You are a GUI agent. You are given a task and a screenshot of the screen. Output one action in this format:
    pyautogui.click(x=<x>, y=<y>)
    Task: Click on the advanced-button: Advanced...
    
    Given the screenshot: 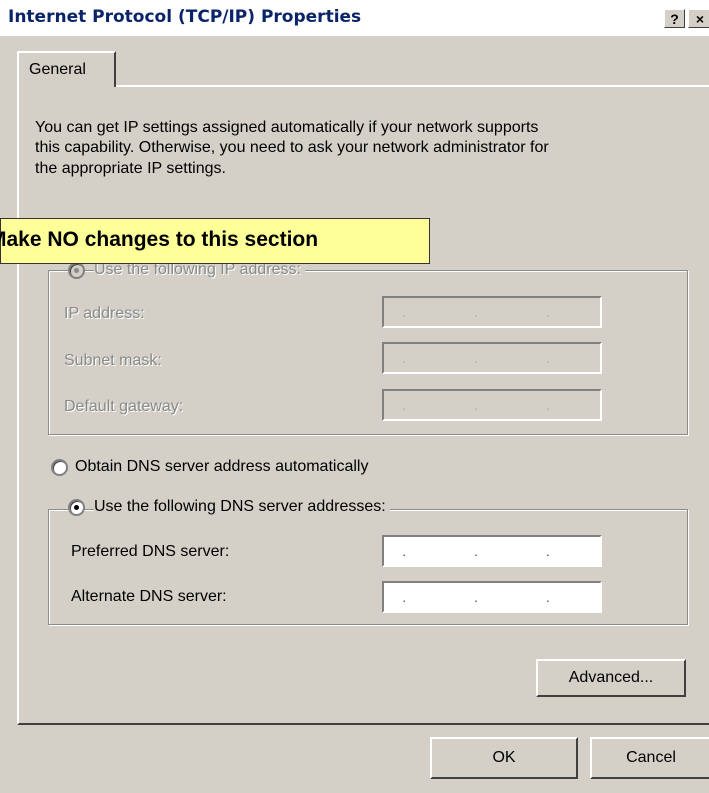 What is the action you would take?
    pyautogui.click(x=611, y=678)
    